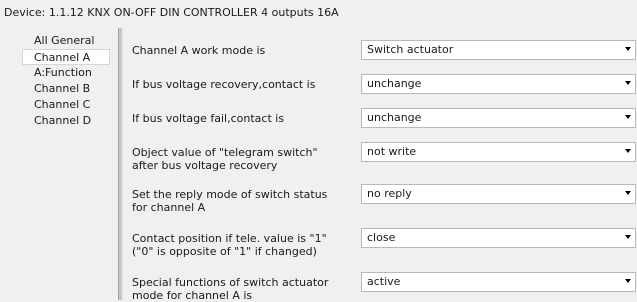 This screenshot has width=637, height=302. Describe the element at coordinates (208, 118) in the screenshot. I see `param-label-line: If bus voltage fail,contact is` at that location.